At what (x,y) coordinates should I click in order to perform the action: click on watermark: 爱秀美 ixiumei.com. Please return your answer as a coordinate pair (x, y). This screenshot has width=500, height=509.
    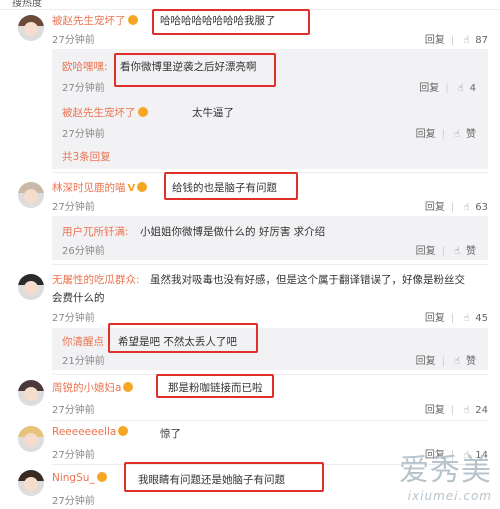
    Looking at the image, I should click on (445, 474).